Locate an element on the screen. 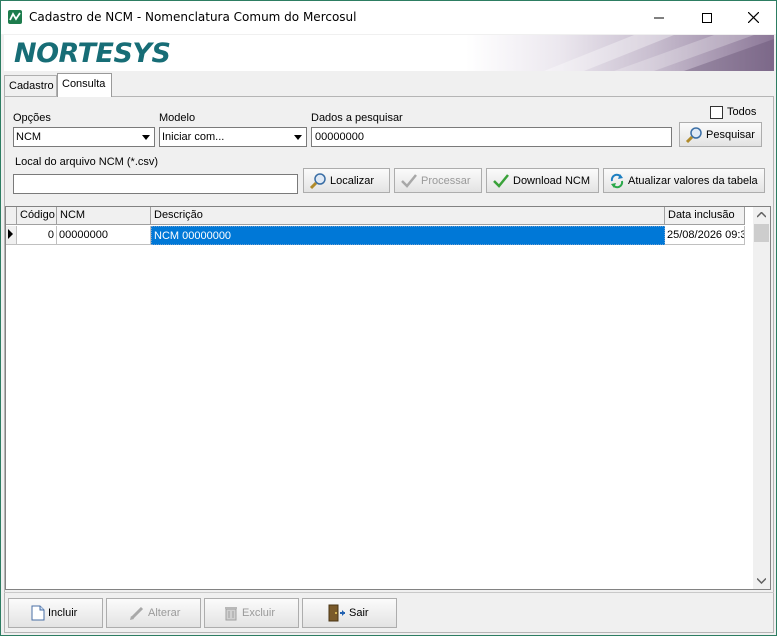 The width and height of the screenshot is (777, 636). scrollbar-thumb is located at coordinates (761, 233).